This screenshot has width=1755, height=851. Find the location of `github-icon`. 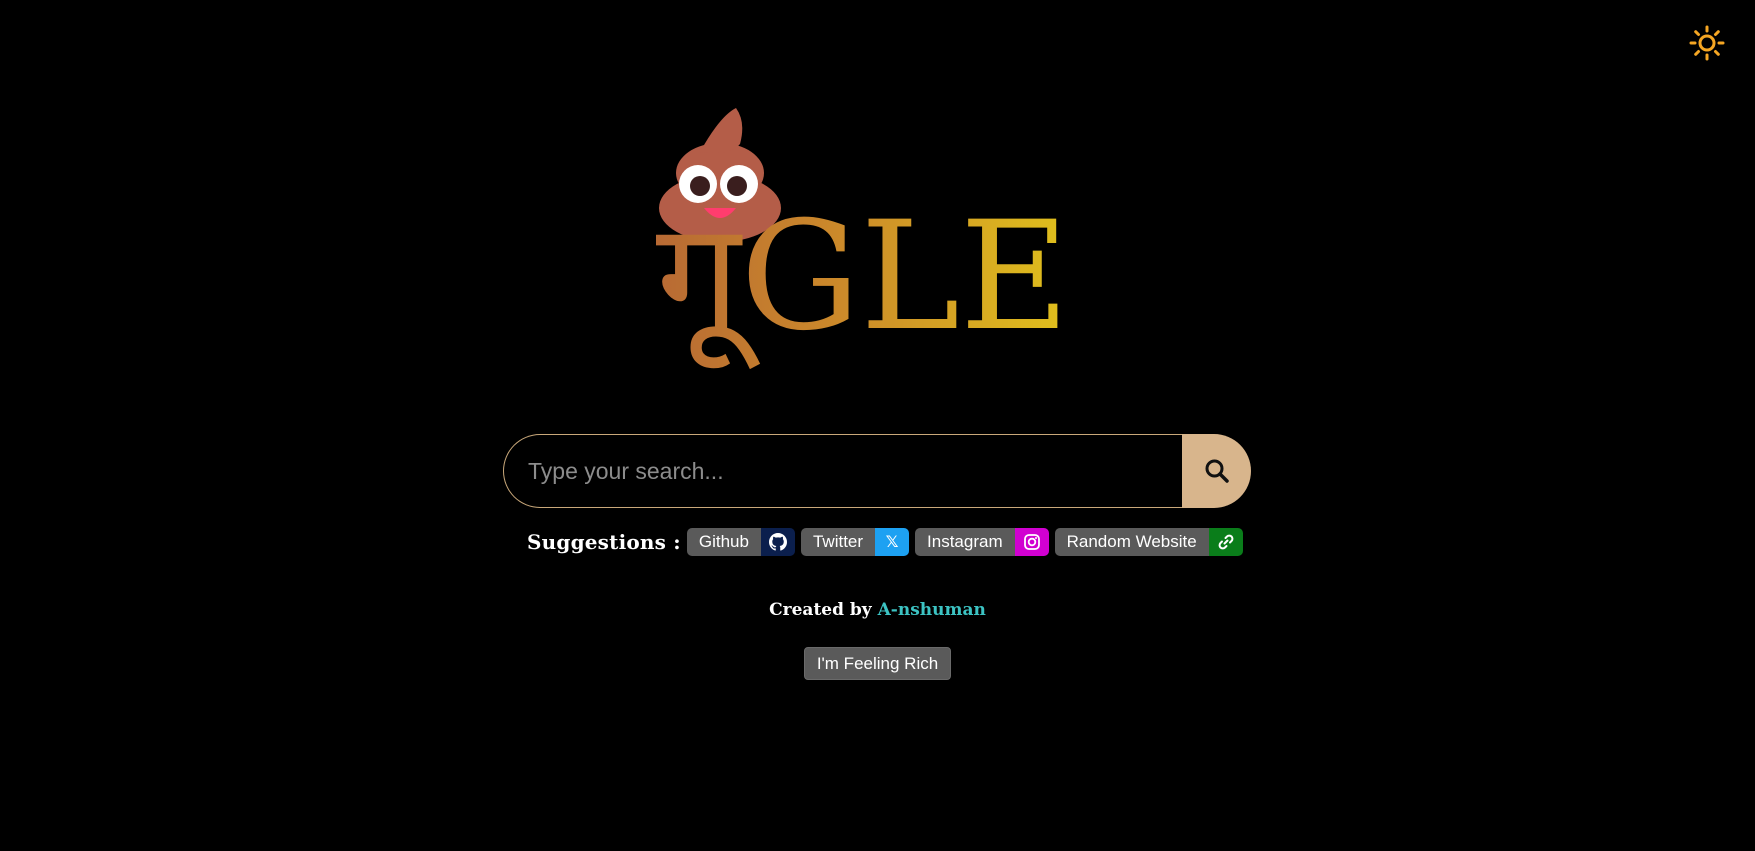

github-icon is located at coordinates (777, 542).